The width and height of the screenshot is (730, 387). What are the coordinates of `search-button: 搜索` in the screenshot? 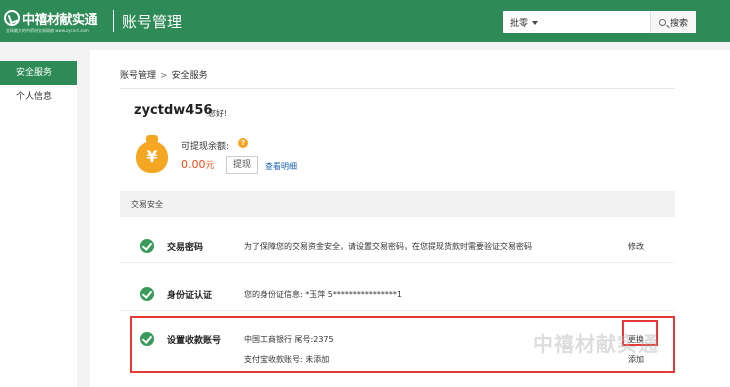 It's located at (673, 22).